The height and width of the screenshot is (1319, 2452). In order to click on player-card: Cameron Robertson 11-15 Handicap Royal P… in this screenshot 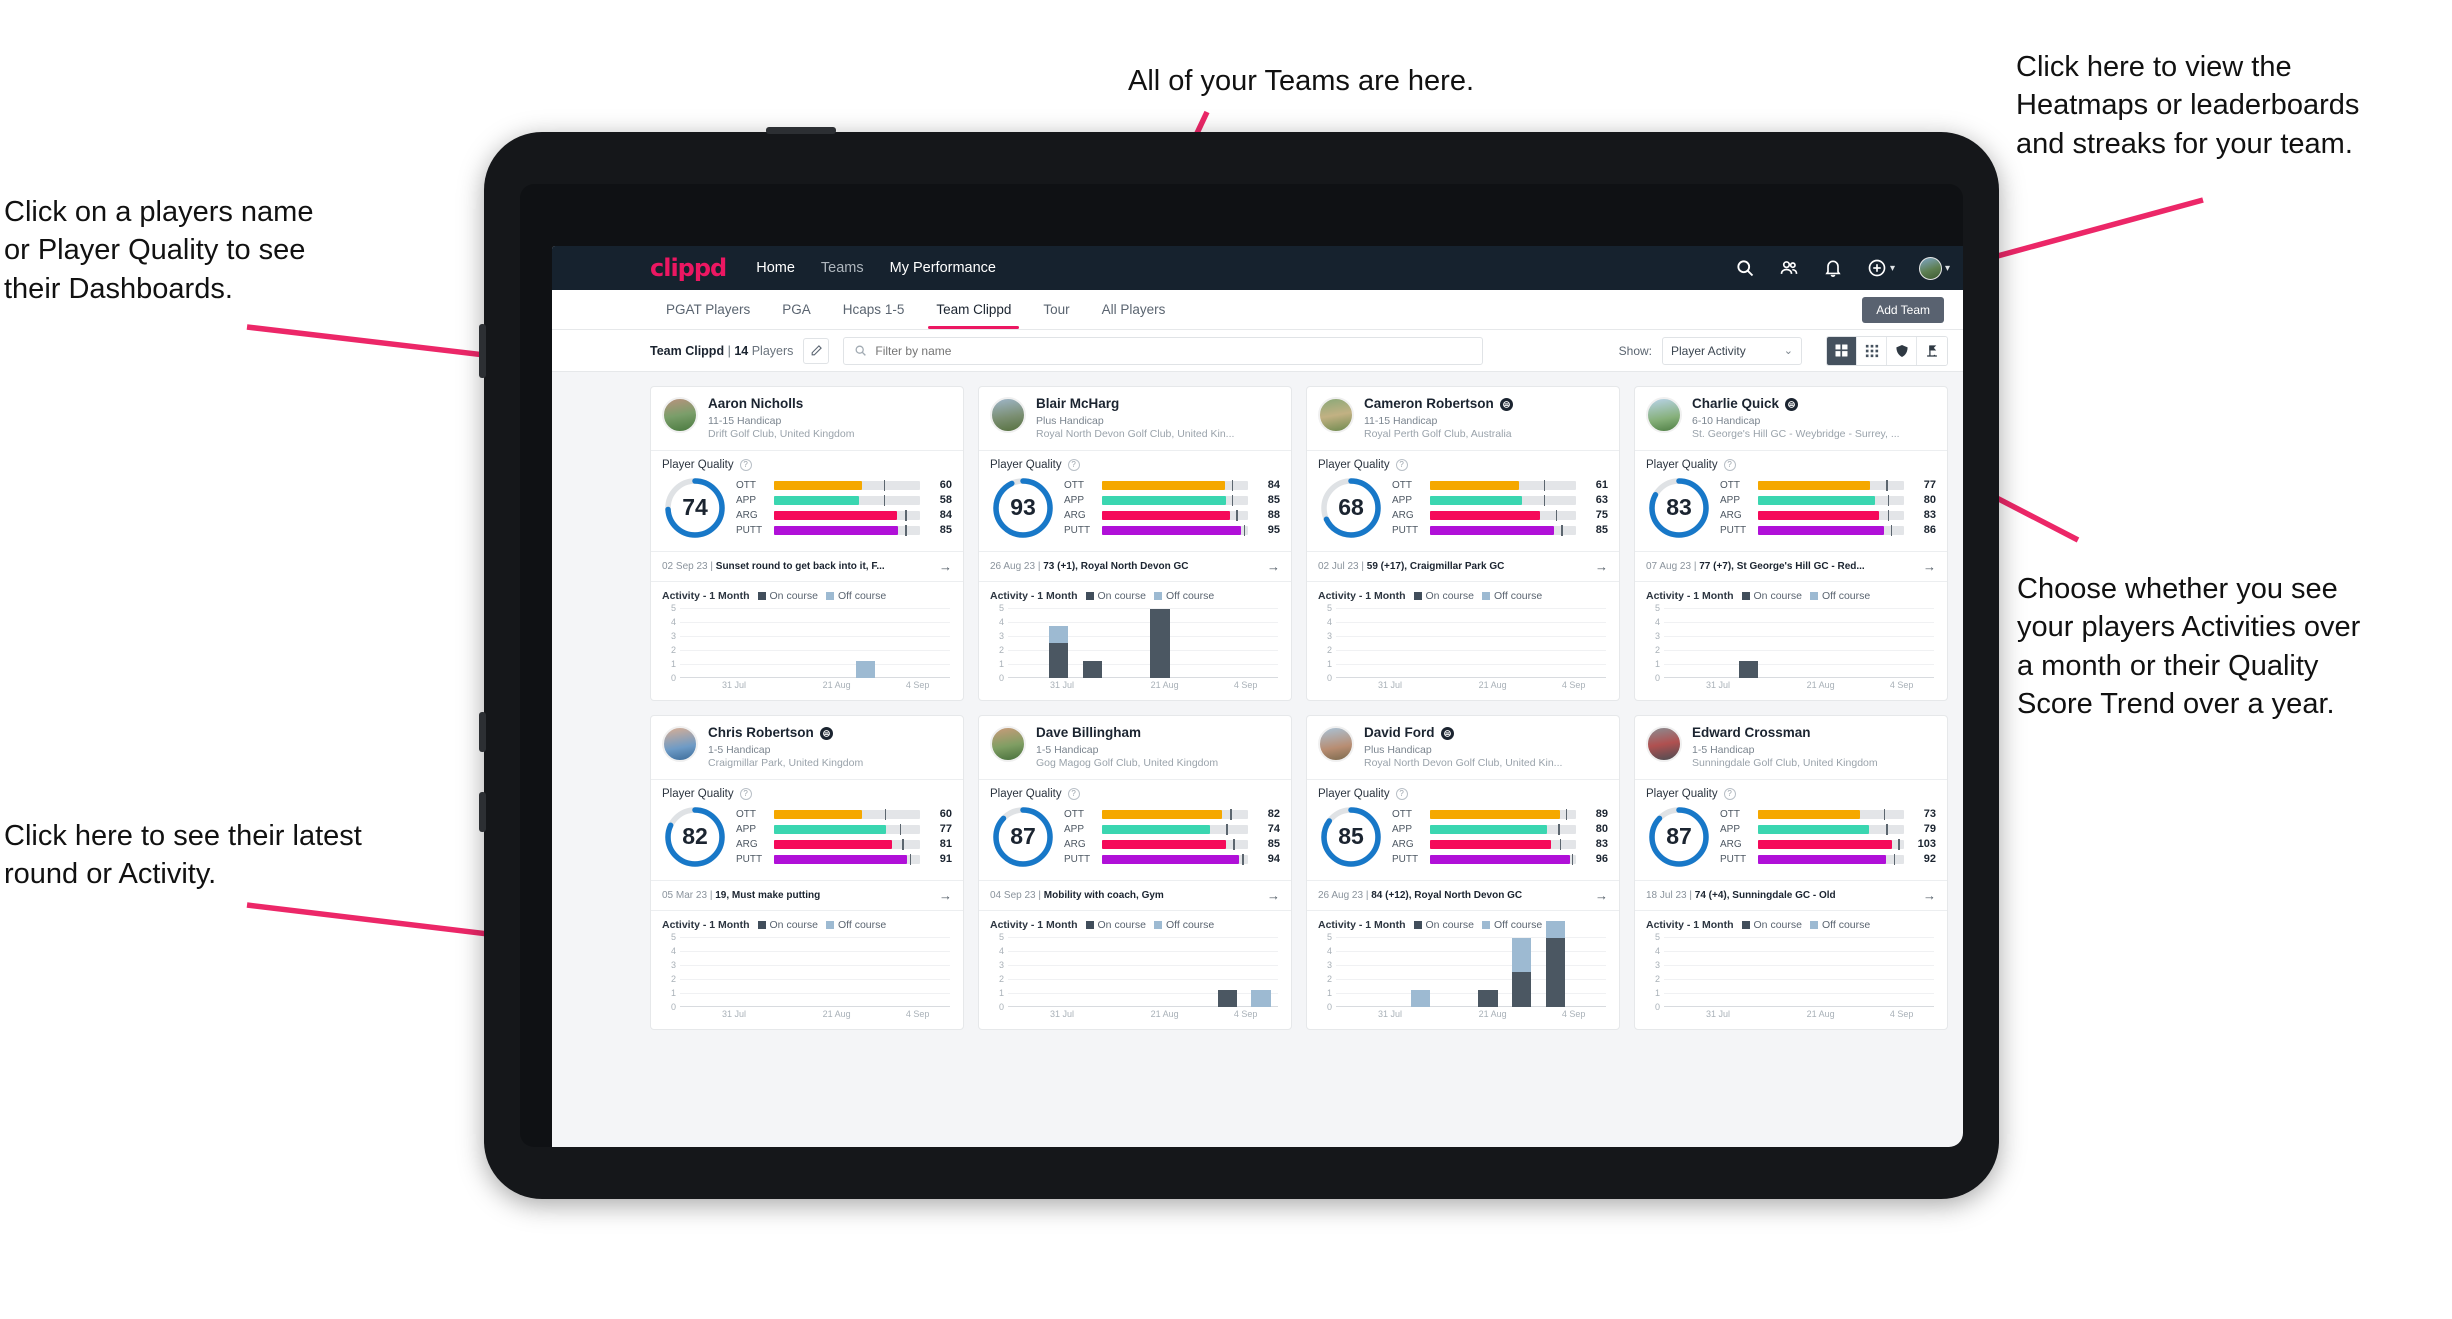, I will do `click(1463, 543)`.